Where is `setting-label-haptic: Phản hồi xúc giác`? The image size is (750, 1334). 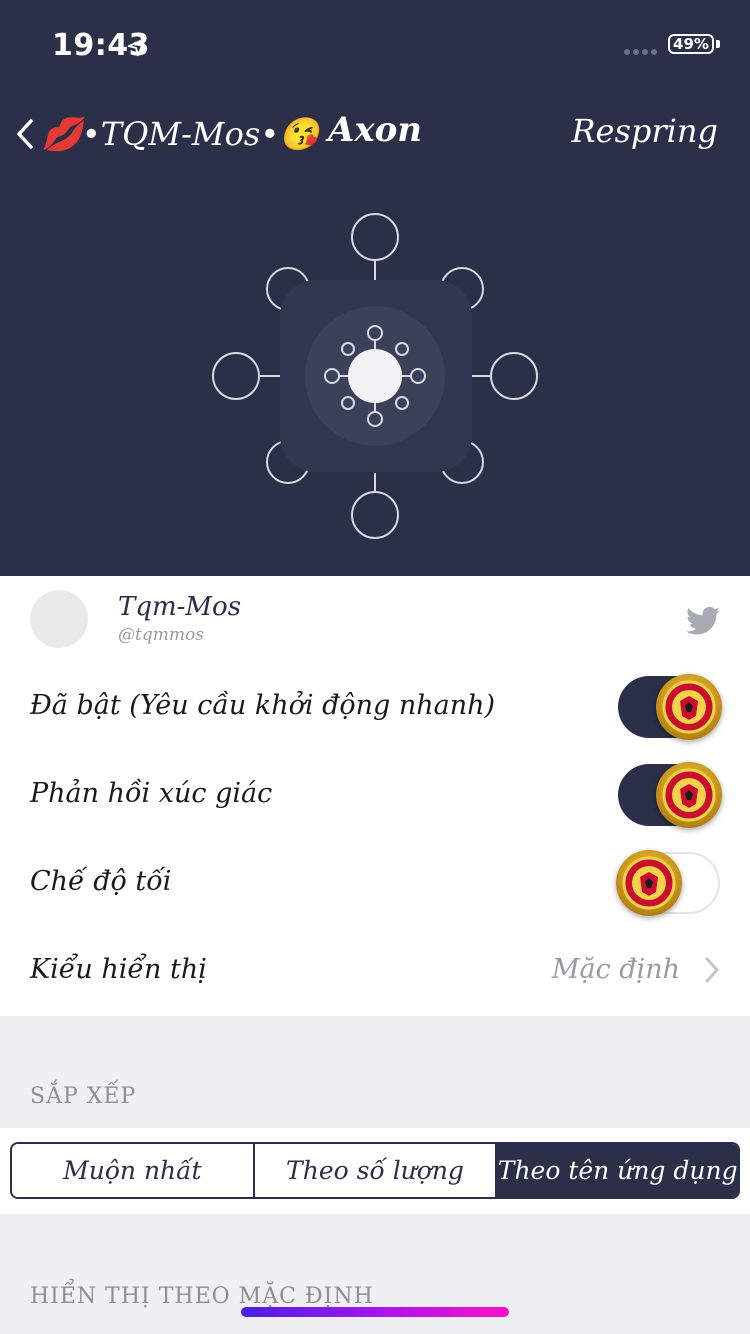 setting-label-haptic: Phản hồi xúc giác is located at coordinates (151, 793).